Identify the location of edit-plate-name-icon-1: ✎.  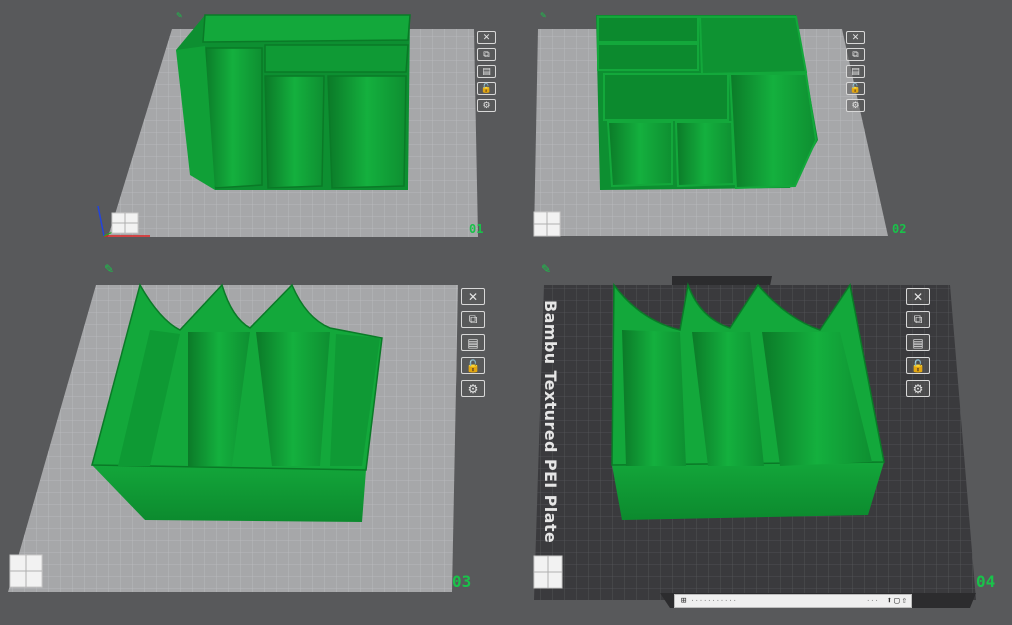
(179, 15).